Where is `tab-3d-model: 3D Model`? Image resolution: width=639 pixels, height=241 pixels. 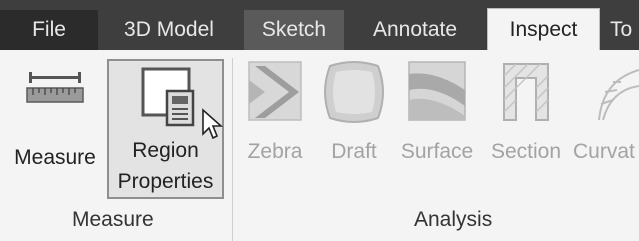
tab-3d-model: 3D Model is located at coordinates (169, 30).